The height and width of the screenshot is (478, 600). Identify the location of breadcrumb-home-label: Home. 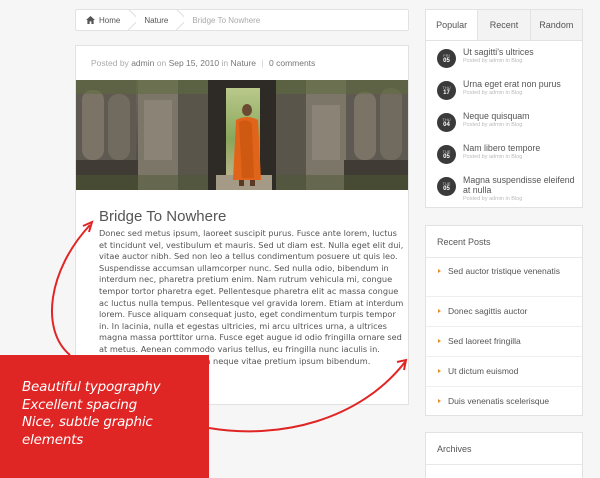
(110, 20).